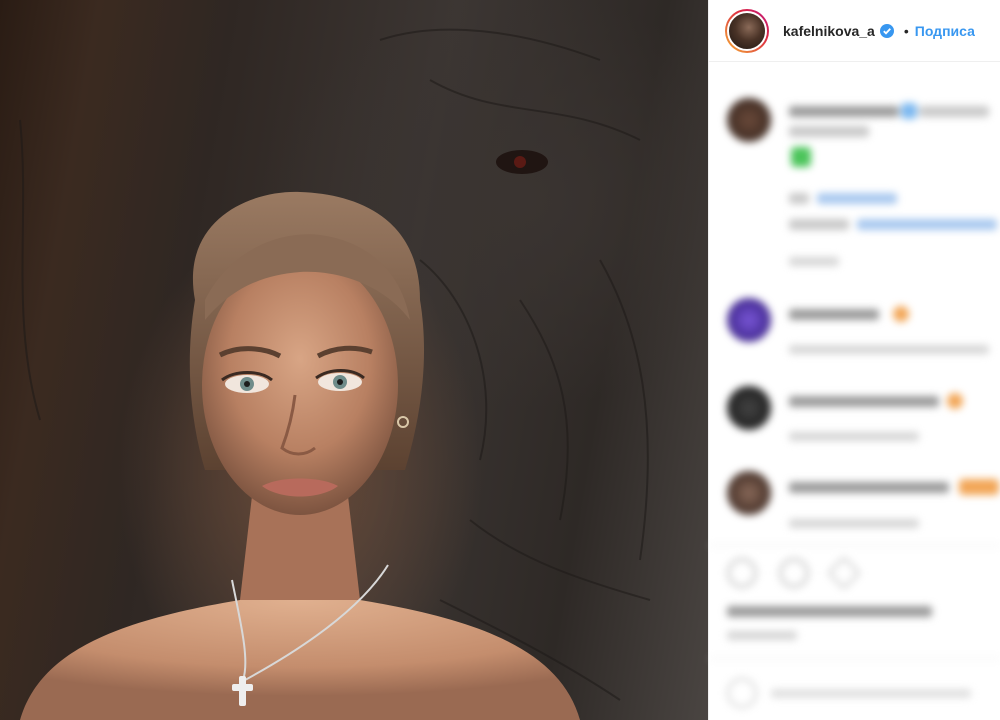  Describe the element at coordinates (886, 30) in the screenshot. I see `verified-badge-icon` at that location.